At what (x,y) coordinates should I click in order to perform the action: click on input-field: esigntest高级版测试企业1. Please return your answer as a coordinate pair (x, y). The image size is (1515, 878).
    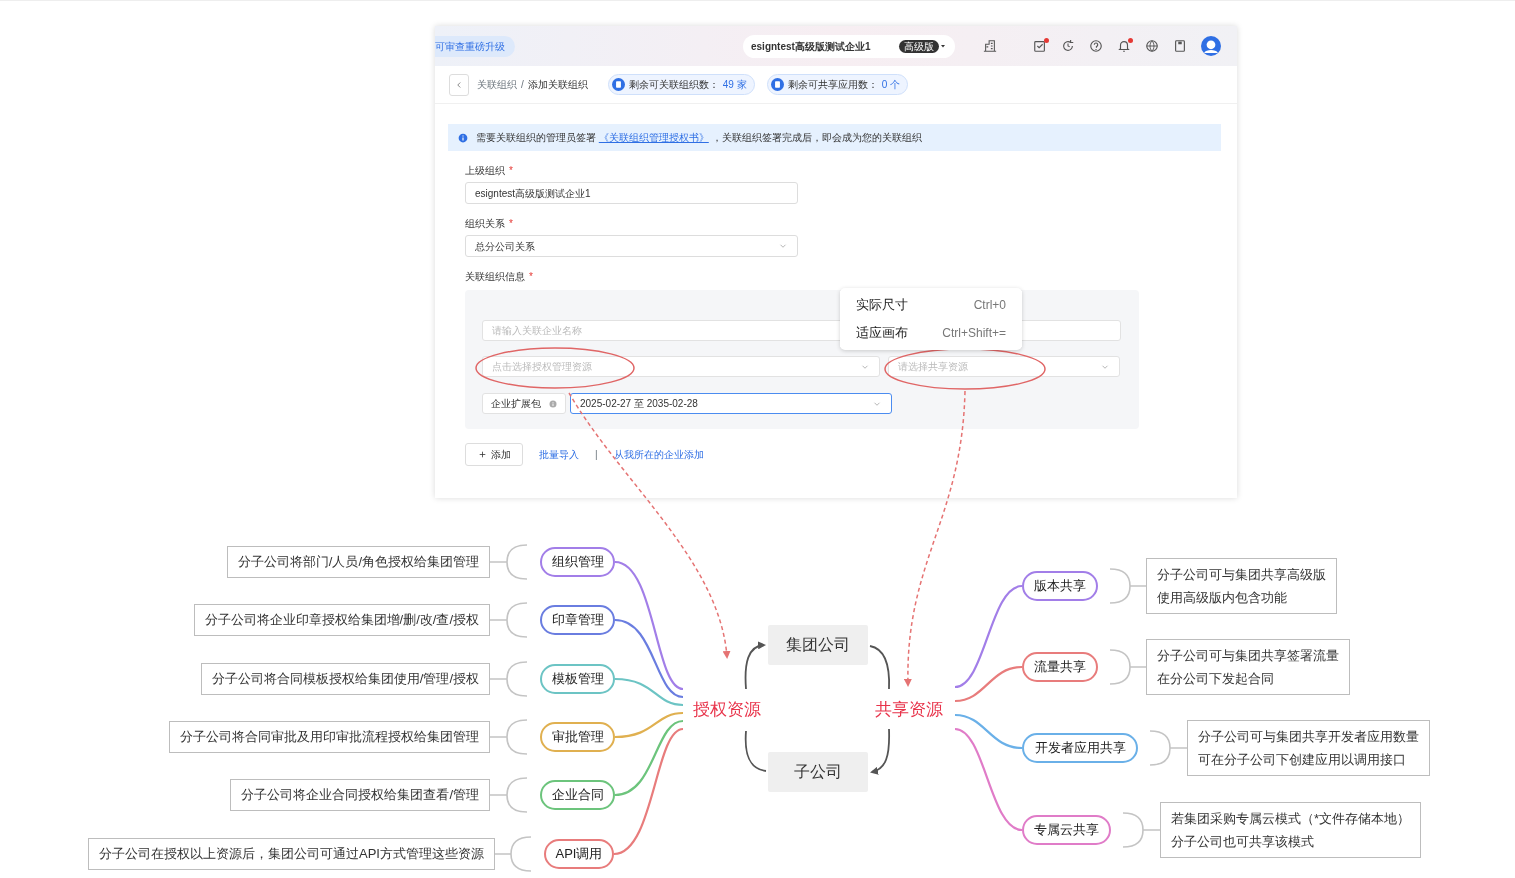
    Looking at the image, I should click on (631, 193).